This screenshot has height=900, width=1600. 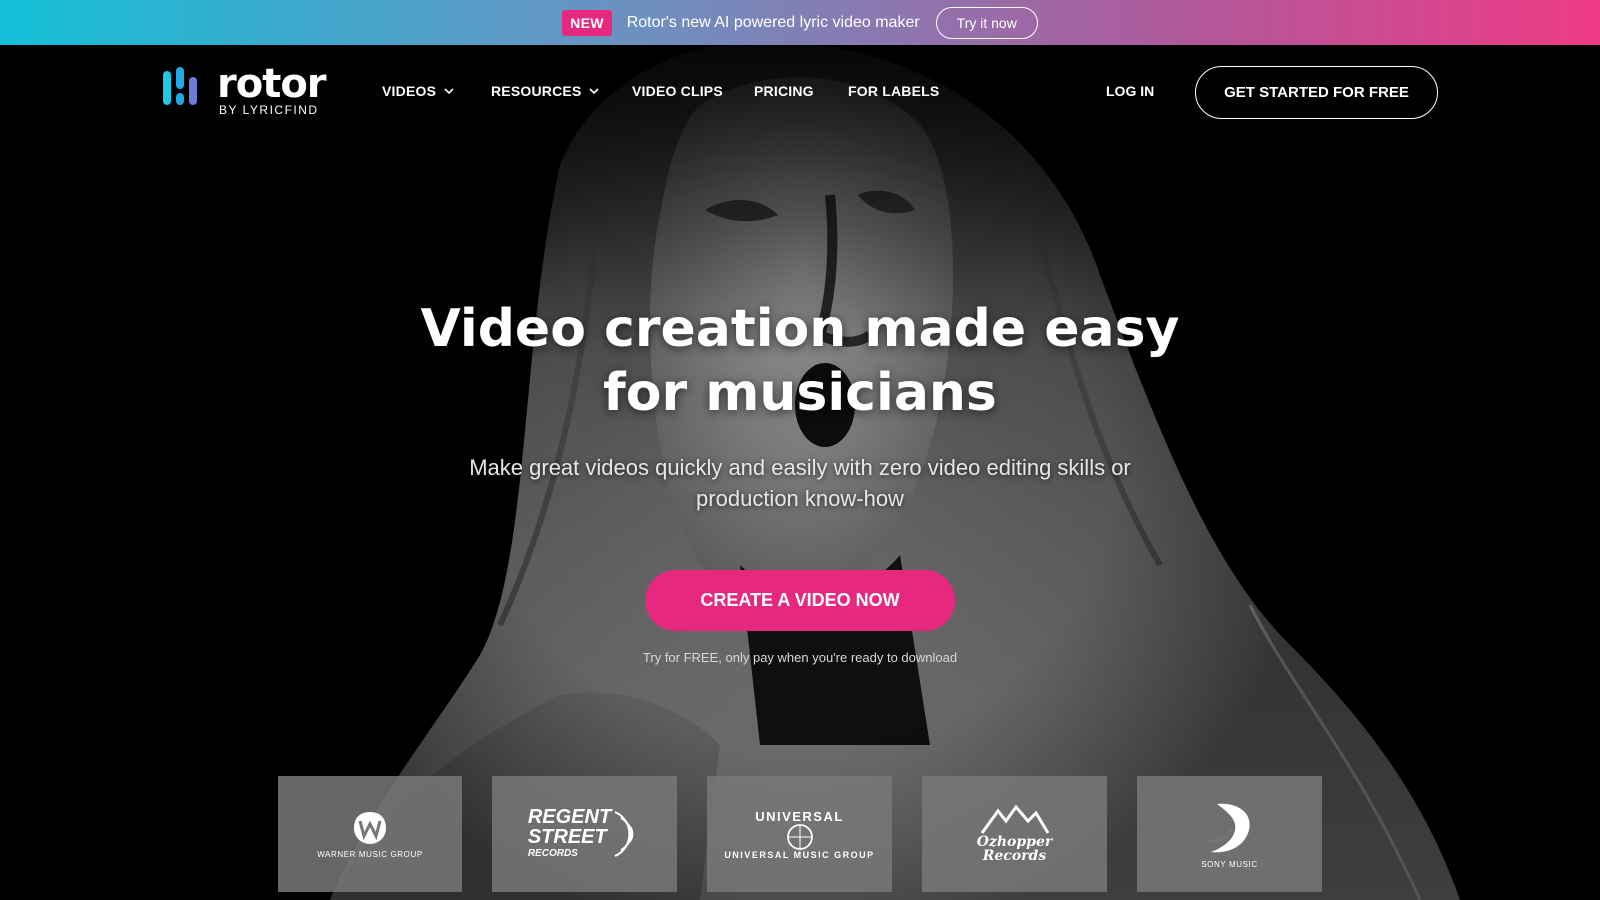 What do you see at coordinates (370, 854) in the screenshot?
I see `warner-caption: WARNER MUSIC GROUP` at bounding box center [370, 854].